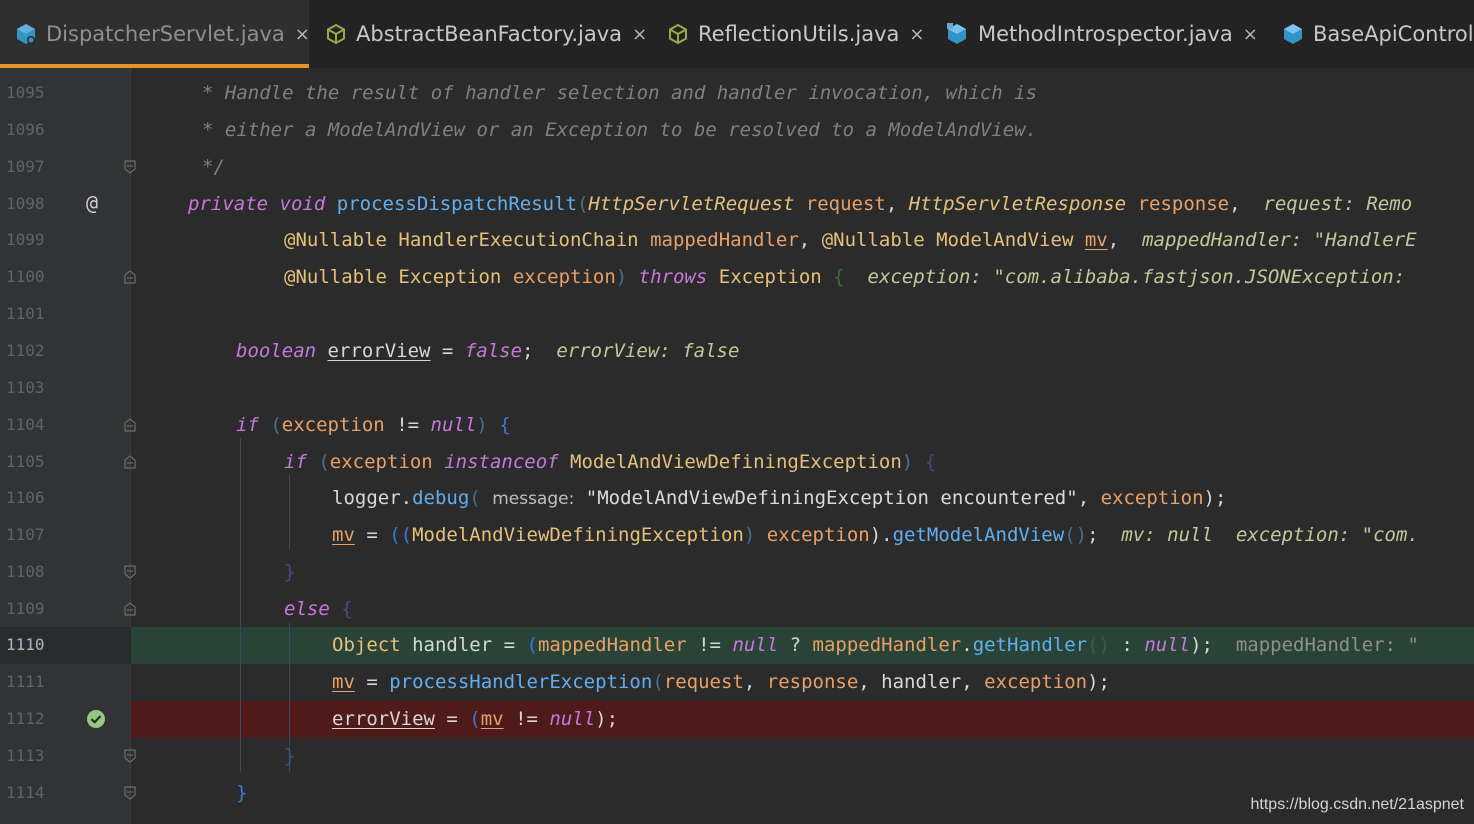  I want to click on line-number: 1095, so click(25, 92).